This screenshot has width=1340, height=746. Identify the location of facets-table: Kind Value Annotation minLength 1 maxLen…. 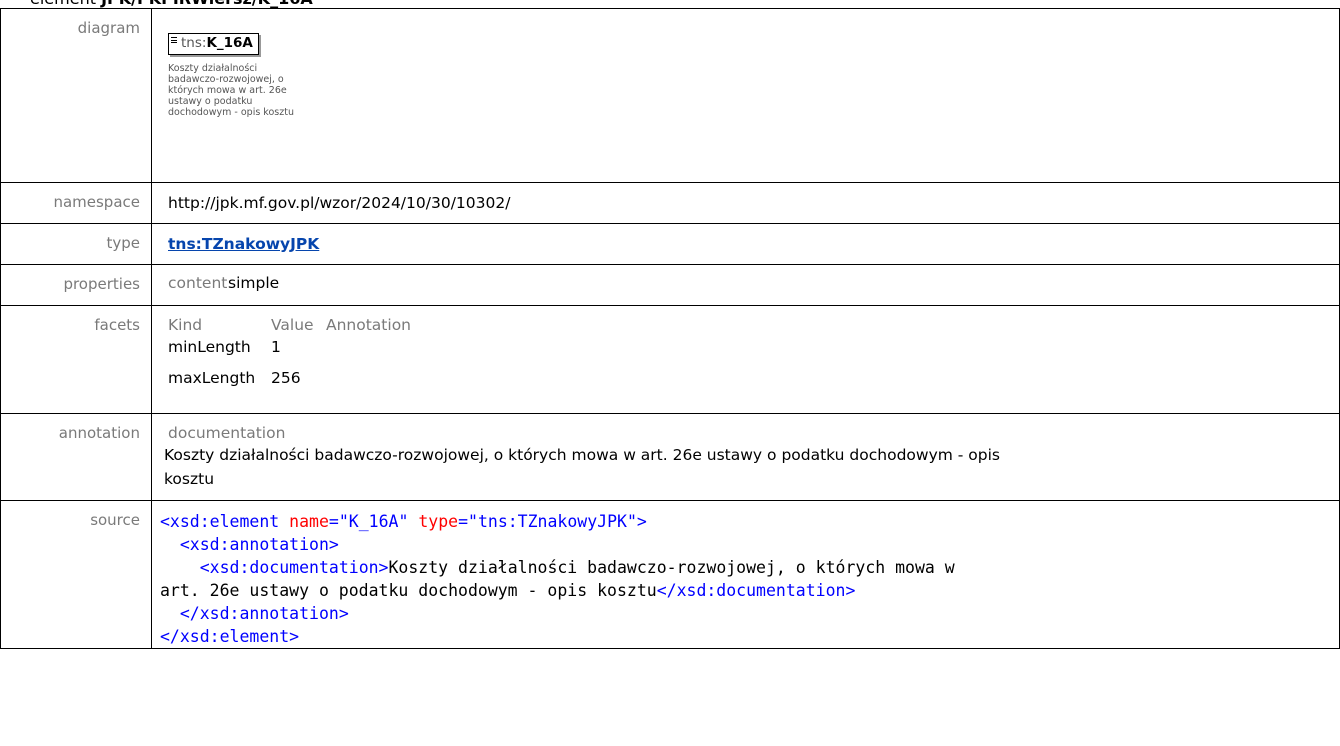
(289, 358).